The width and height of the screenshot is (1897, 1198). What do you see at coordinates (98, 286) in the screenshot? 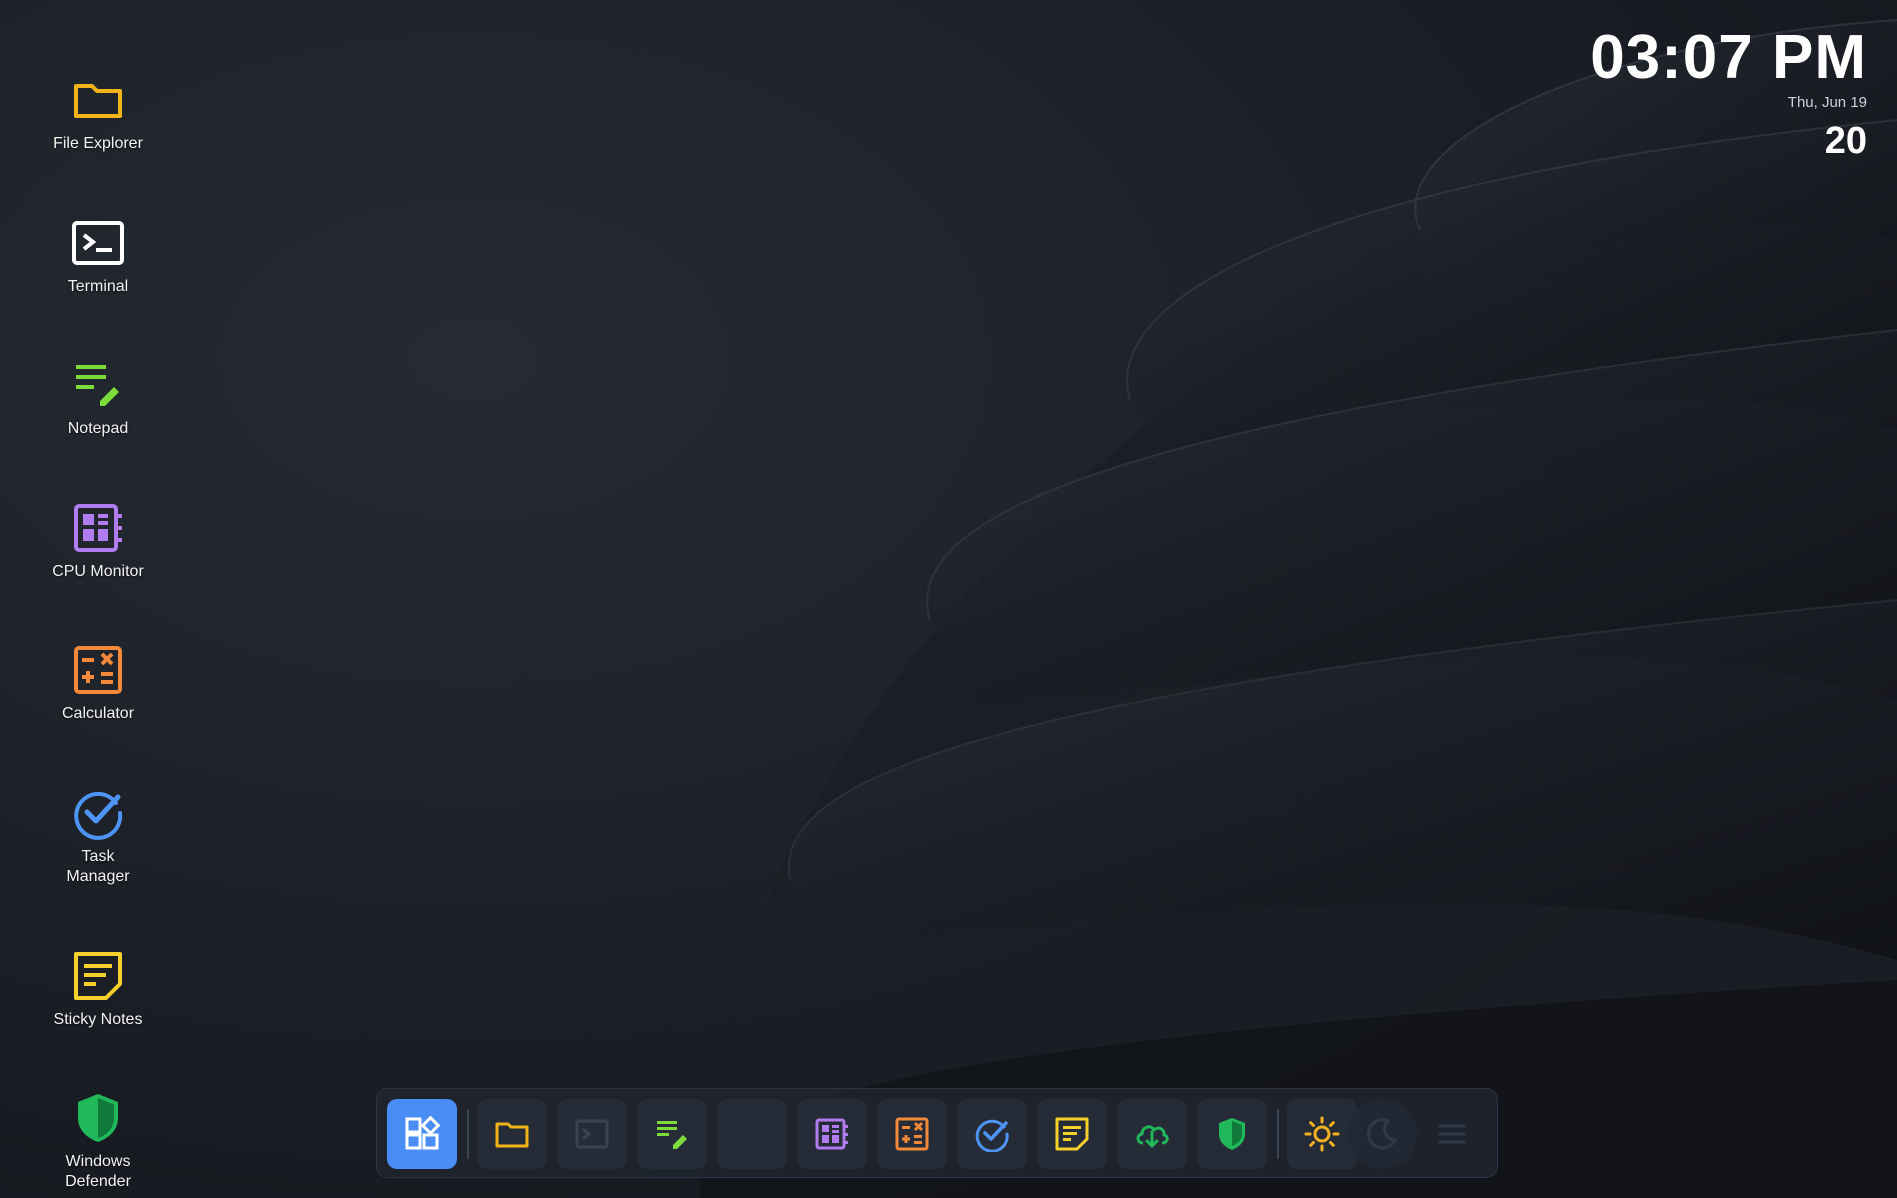
I see `desktop-icon-label: Terminal` at bounding box center [98, 286].